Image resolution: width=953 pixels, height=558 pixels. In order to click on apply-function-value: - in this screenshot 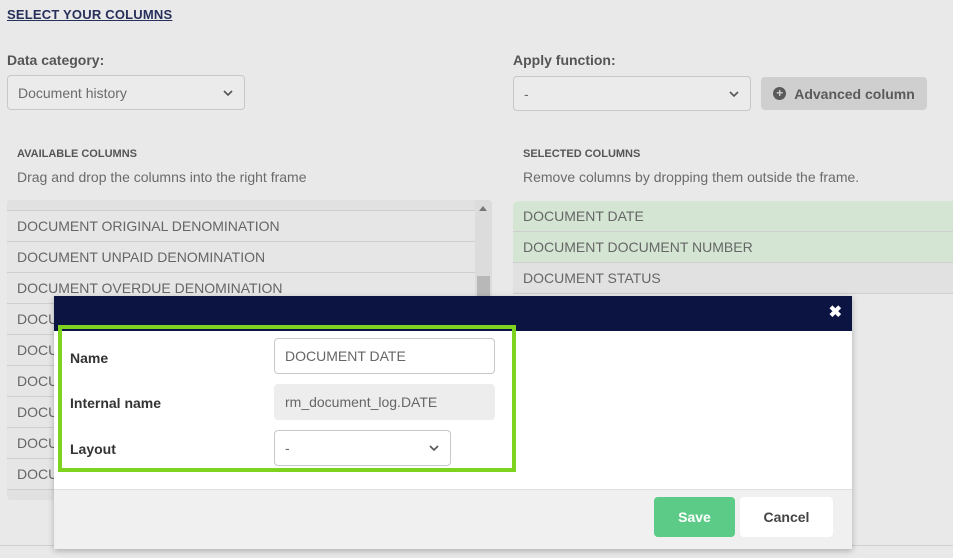, I will do `click(526, 93)`.